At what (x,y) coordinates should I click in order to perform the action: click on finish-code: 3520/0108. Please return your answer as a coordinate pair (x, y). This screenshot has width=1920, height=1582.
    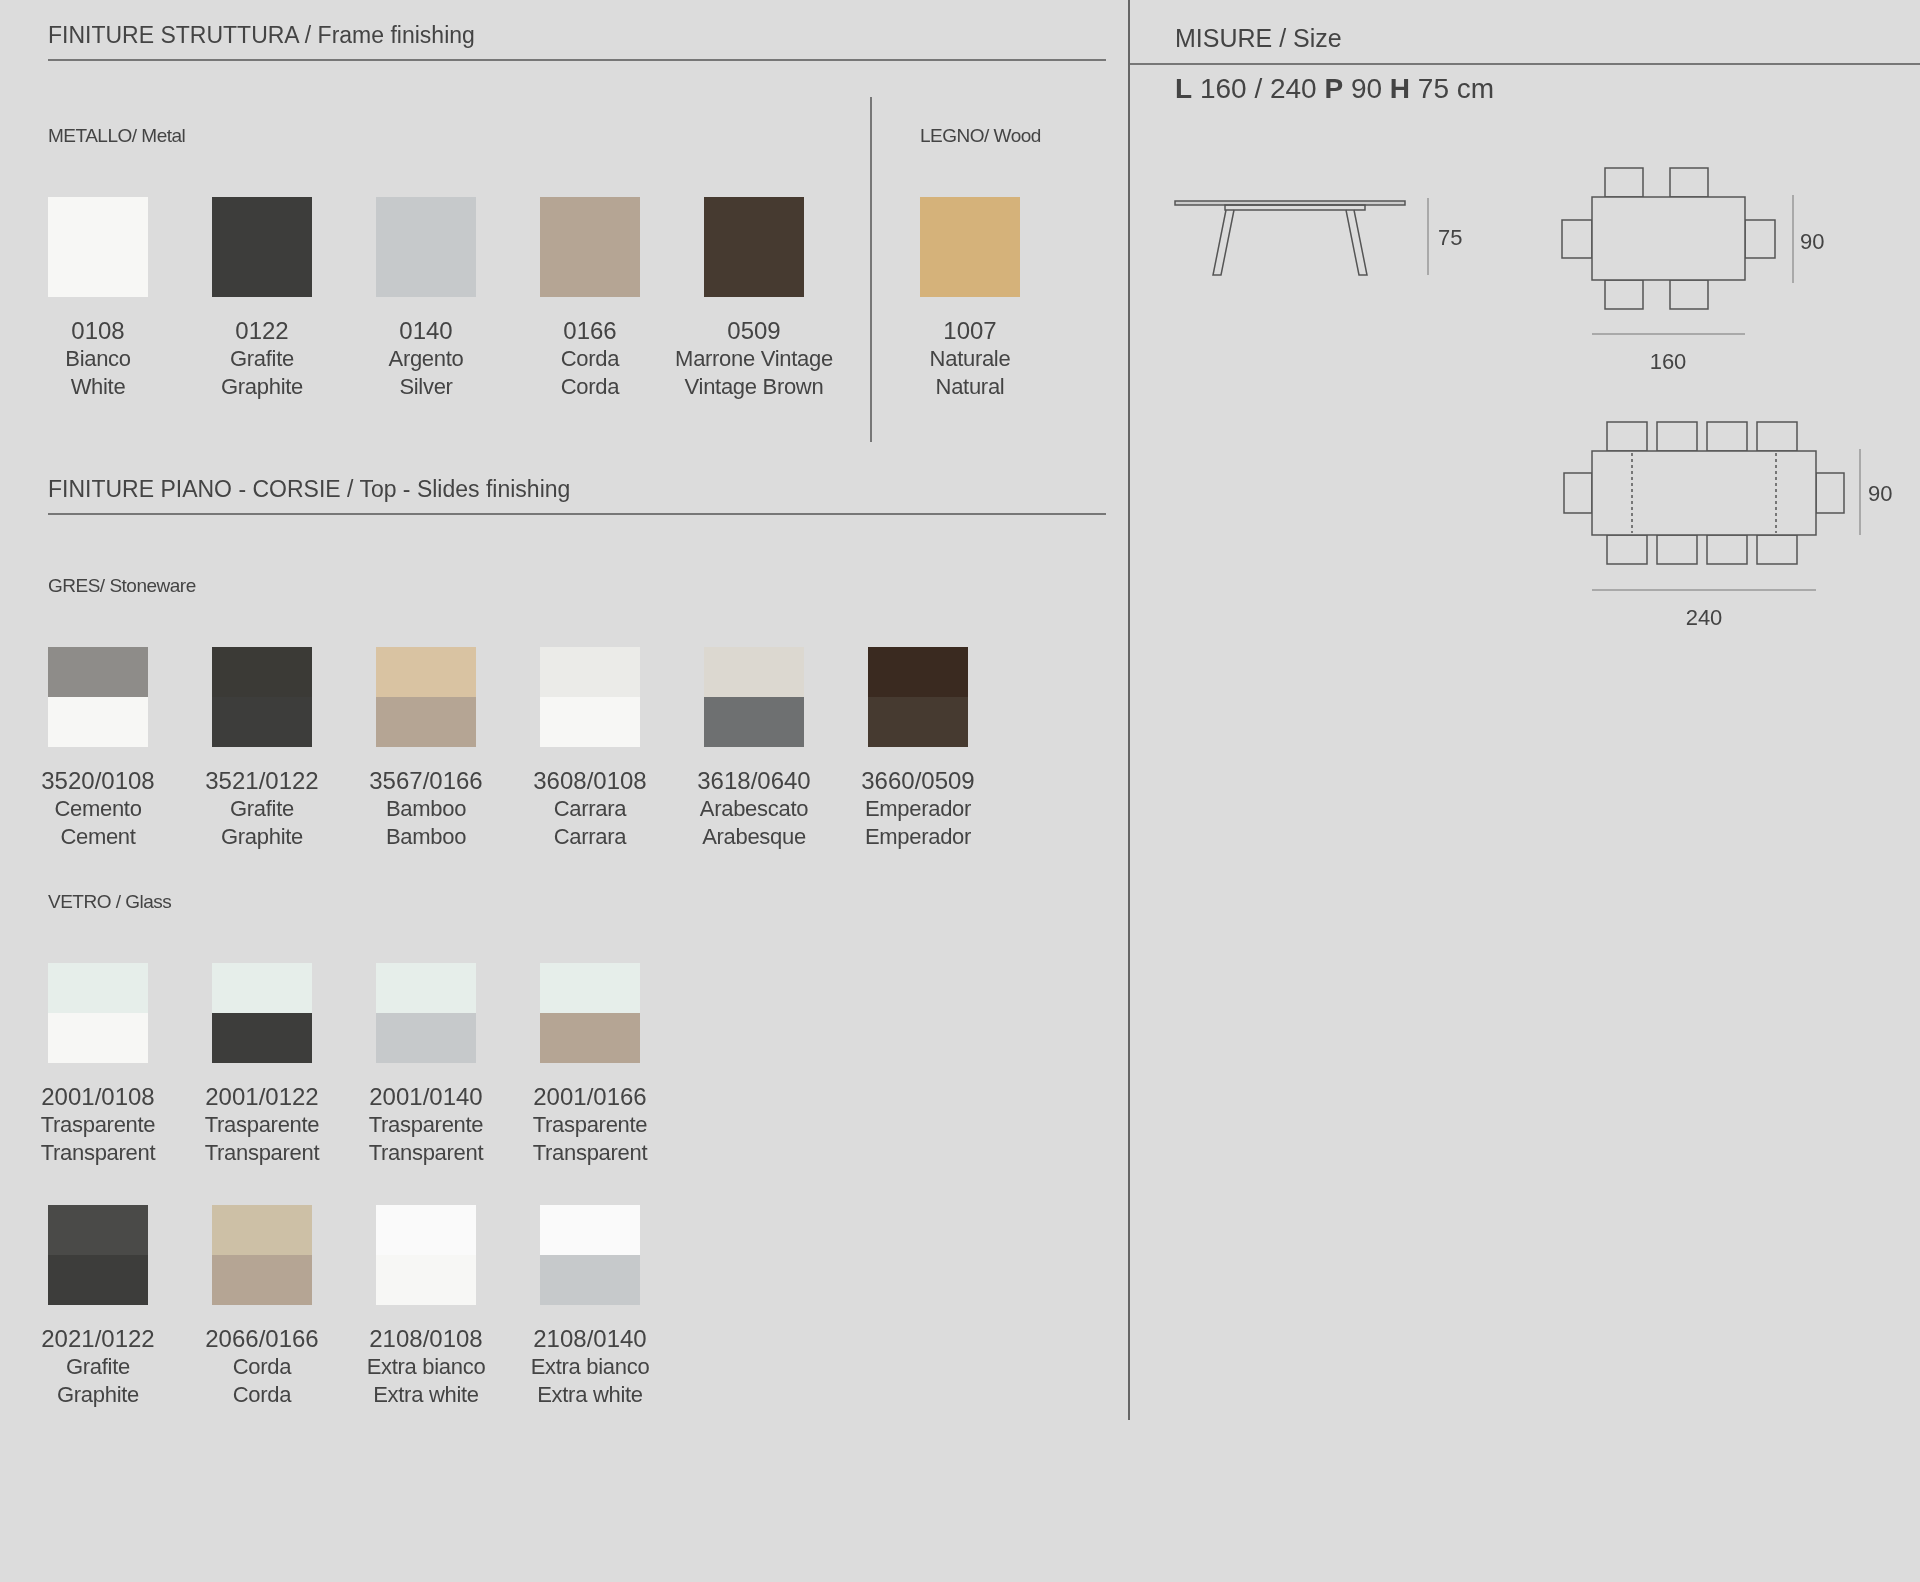
    Looking at the image, I should click on (98, 781).